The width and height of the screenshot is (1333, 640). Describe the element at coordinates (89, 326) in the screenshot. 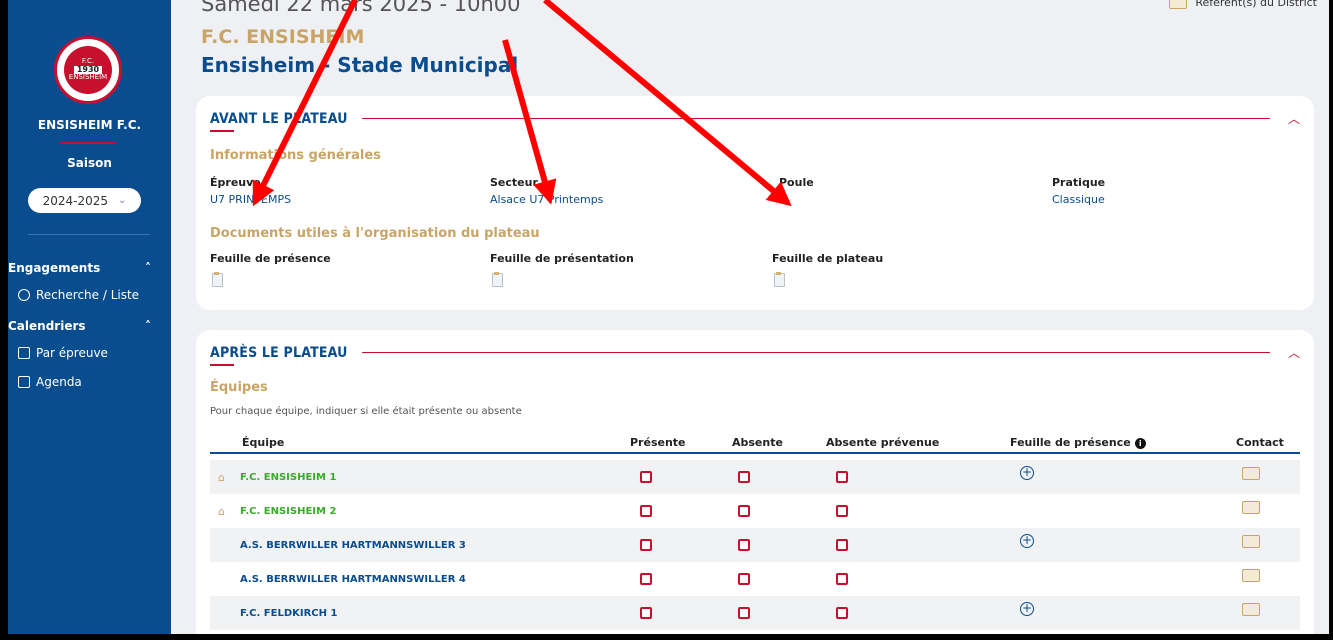

I see `nav-section-calendriers: Calendriers ˄` at that location.